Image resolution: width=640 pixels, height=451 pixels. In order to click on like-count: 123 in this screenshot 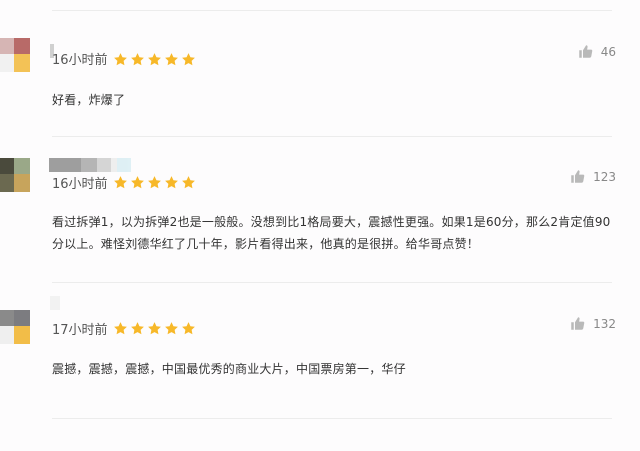, I will do `click(604, 176)`.